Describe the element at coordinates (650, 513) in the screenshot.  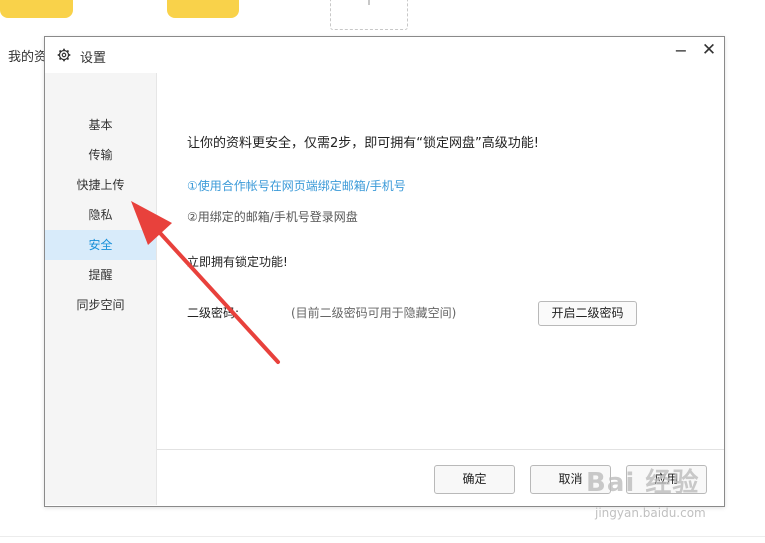
I see `watermark-url: jingyan.baidu.com` at that location.